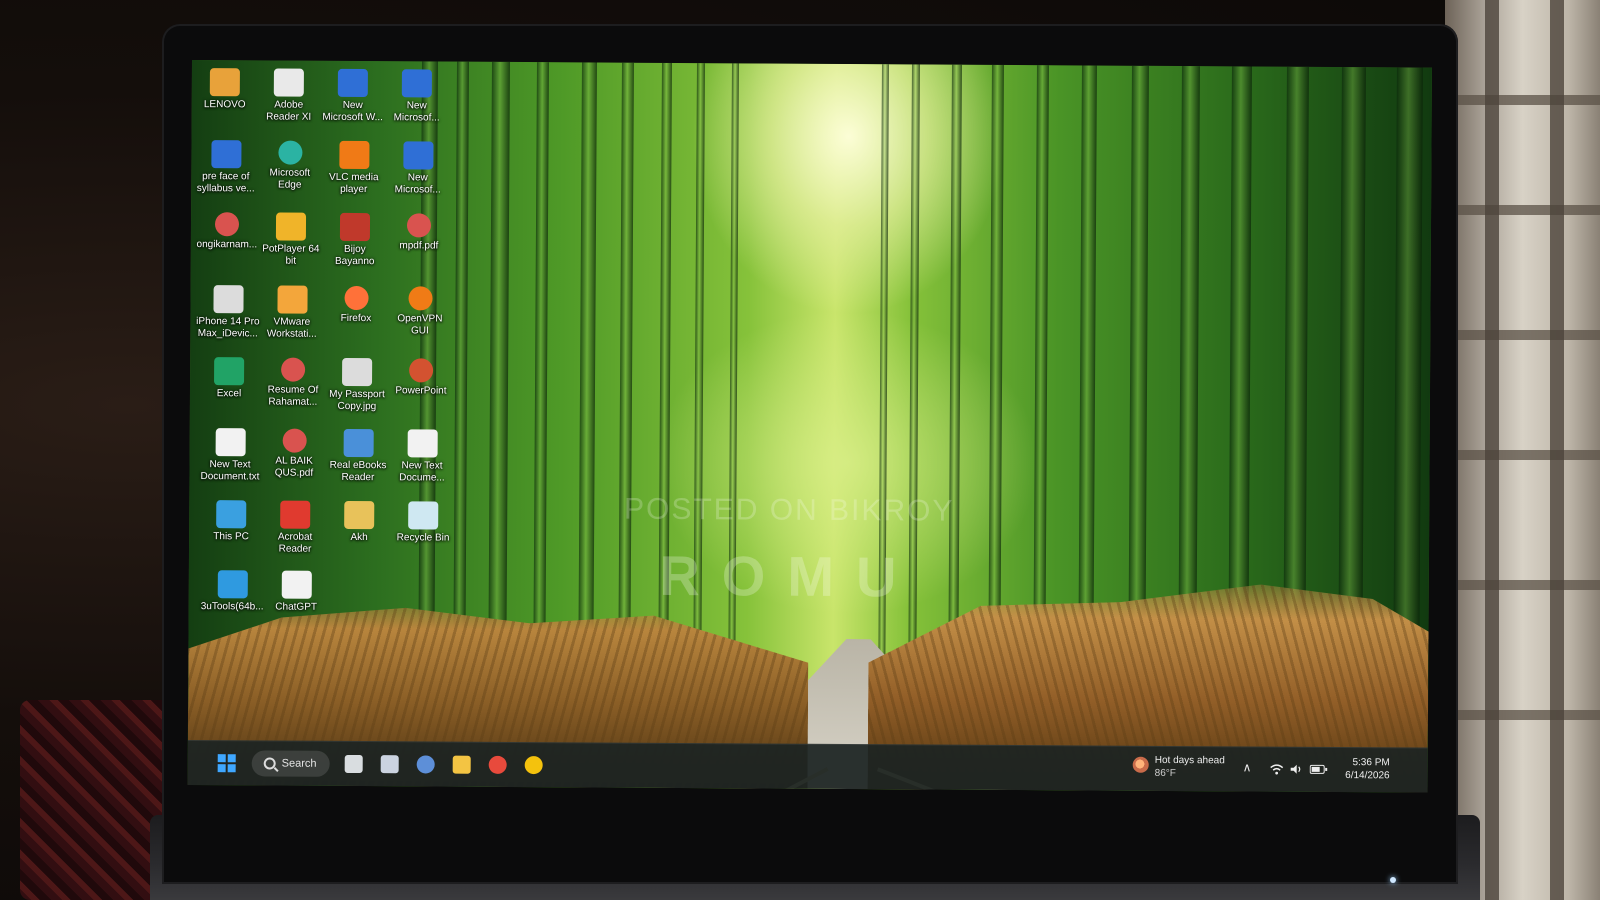 This screenshot has width=1600, height=900. What do you see at coordinates (288, 82) in the screenshot?
I see `document-icon` at bounding box center [288, 82].